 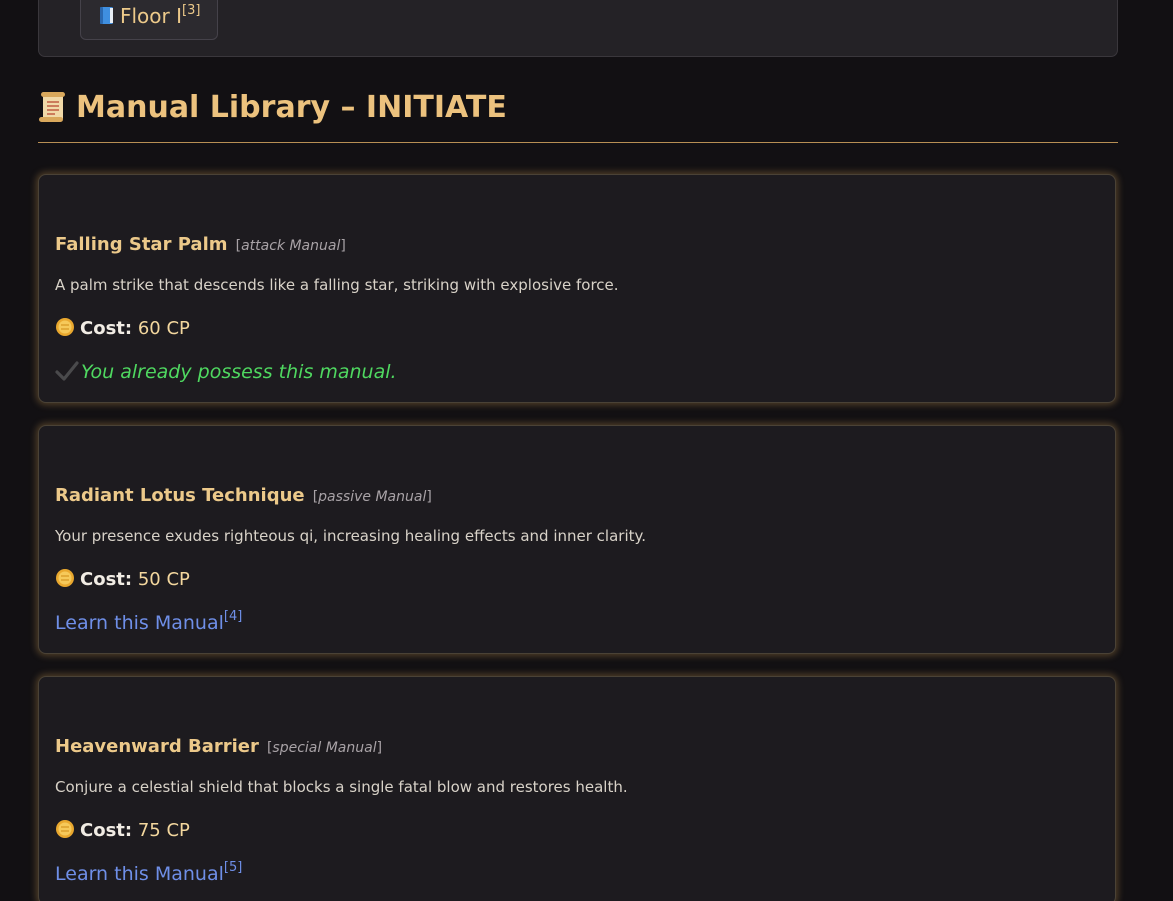 What do you see at coordinates (233, 616) in the screenshot?
I see `learn-manual-ref: [4]` at bounding box center [233, 616].